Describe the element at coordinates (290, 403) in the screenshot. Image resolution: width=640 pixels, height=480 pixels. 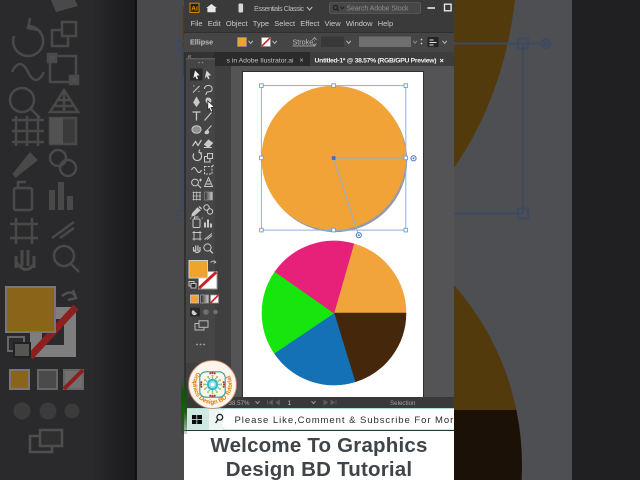
I see `svg-text: 1` at that location.